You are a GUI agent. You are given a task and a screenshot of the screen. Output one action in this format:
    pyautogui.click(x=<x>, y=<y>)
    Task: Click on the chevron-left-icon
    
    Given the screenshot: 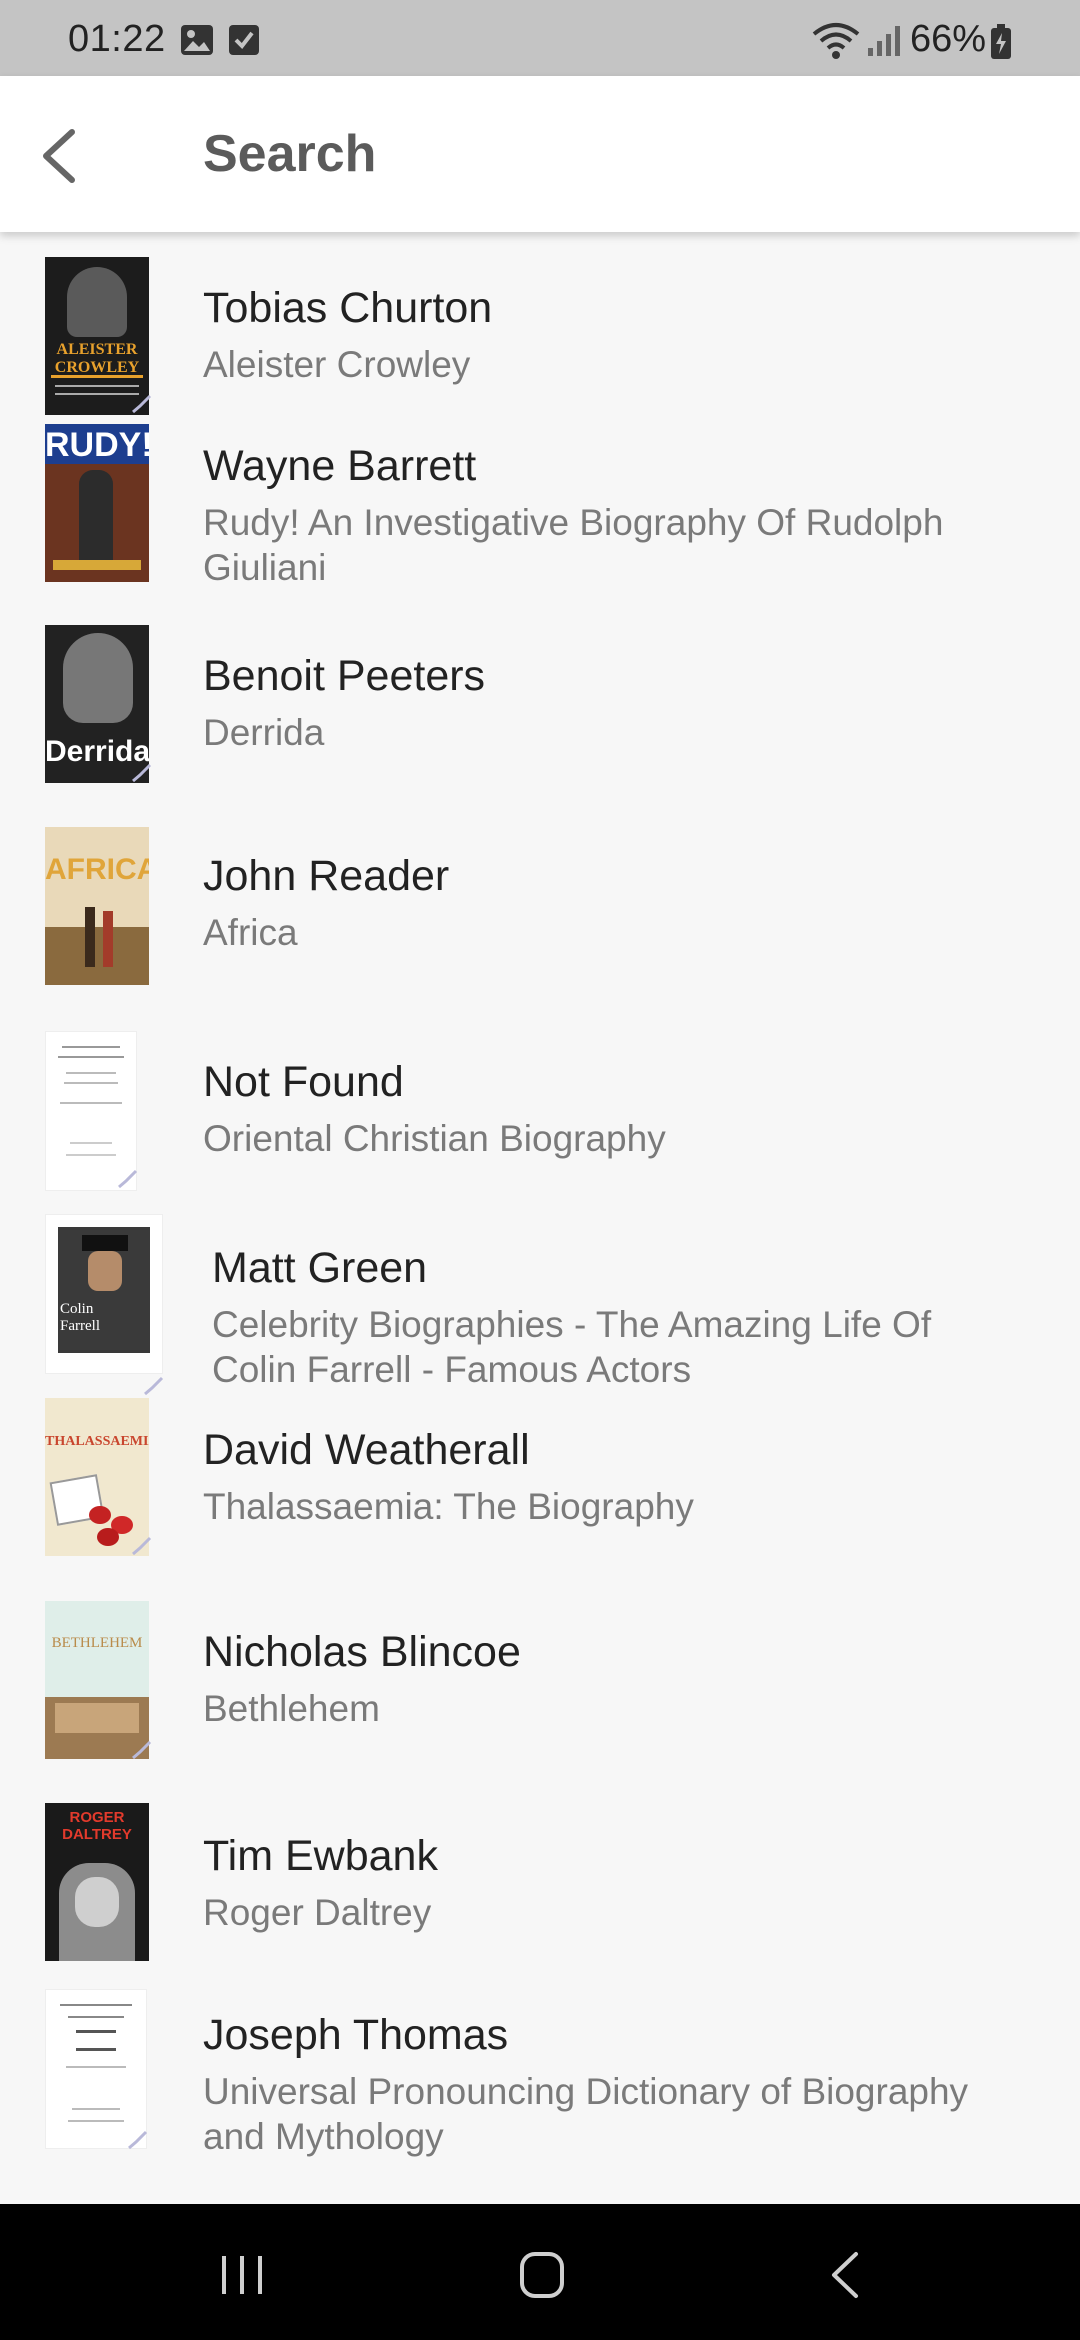 What is the action you would take?
    pyautogui.click(x=59, y=156)
    